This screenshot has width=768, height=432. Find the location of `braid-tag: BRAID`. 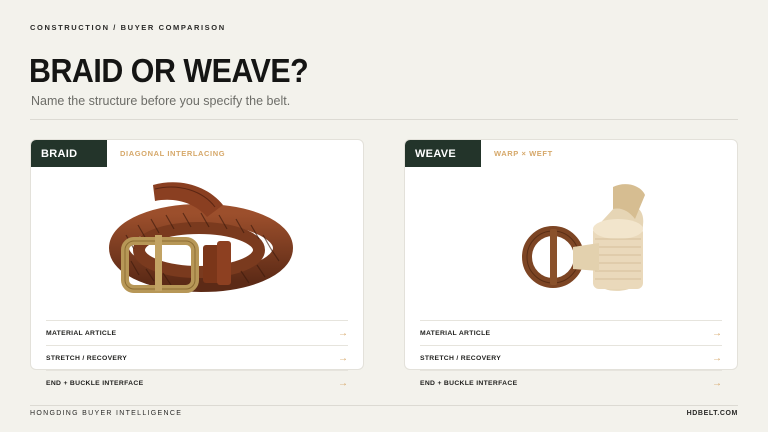

braid-tag: BRAID is located at coordinates (69, 153).